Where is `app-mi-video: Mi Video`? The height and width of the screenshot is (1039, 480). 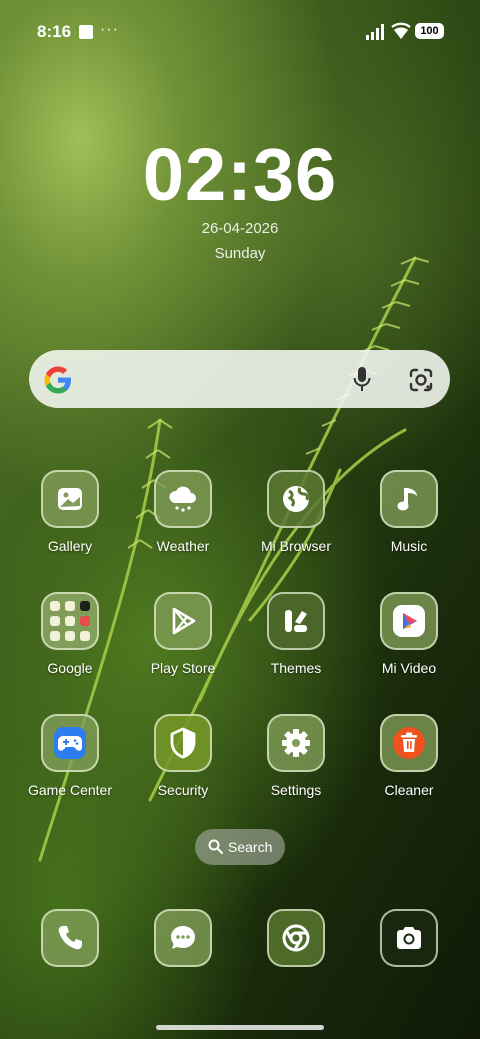 app-mi-video: Mi Video is located at coordinates (409, 634).